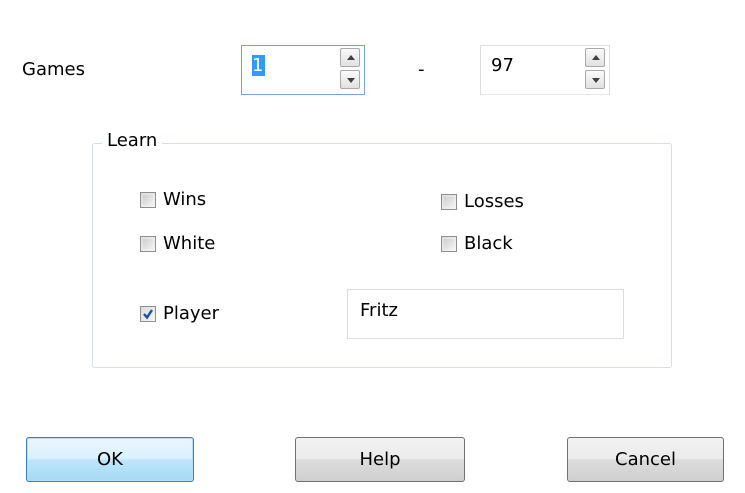 Image resolution: width=745 pixels, height=493 pixels. Describe the element at coordinates (502, 66) in the screenshot. I see `games-to-value: 97` at that location.